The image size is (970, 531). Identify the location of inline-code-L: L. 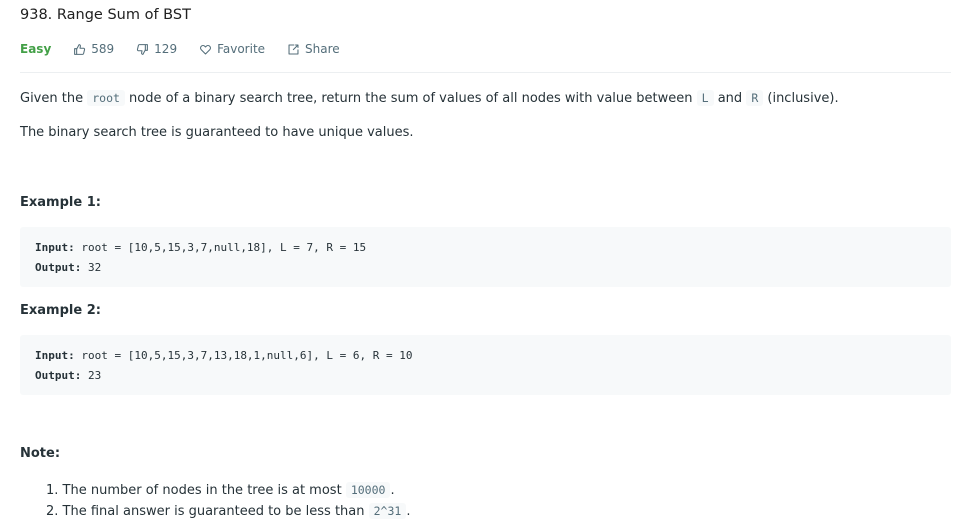
(705, 98).